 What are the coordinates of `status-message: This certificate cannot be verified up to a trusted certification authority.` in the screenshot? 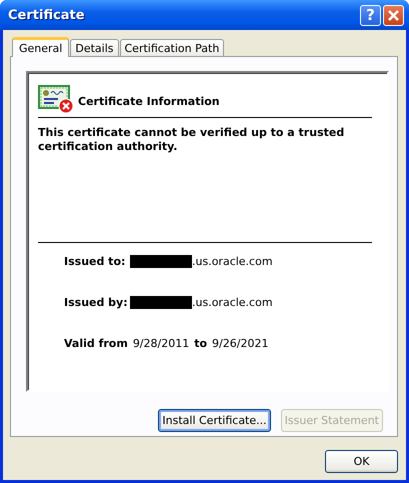 It's located at (192, 140).